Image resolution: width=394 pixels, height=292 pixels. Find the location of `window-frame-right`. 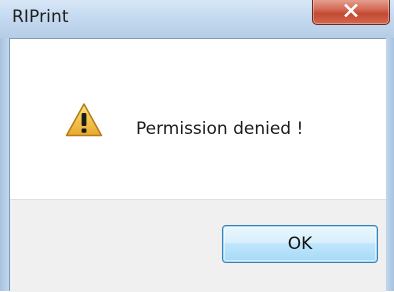

window-frame-right is located at coordinates (390, 164).